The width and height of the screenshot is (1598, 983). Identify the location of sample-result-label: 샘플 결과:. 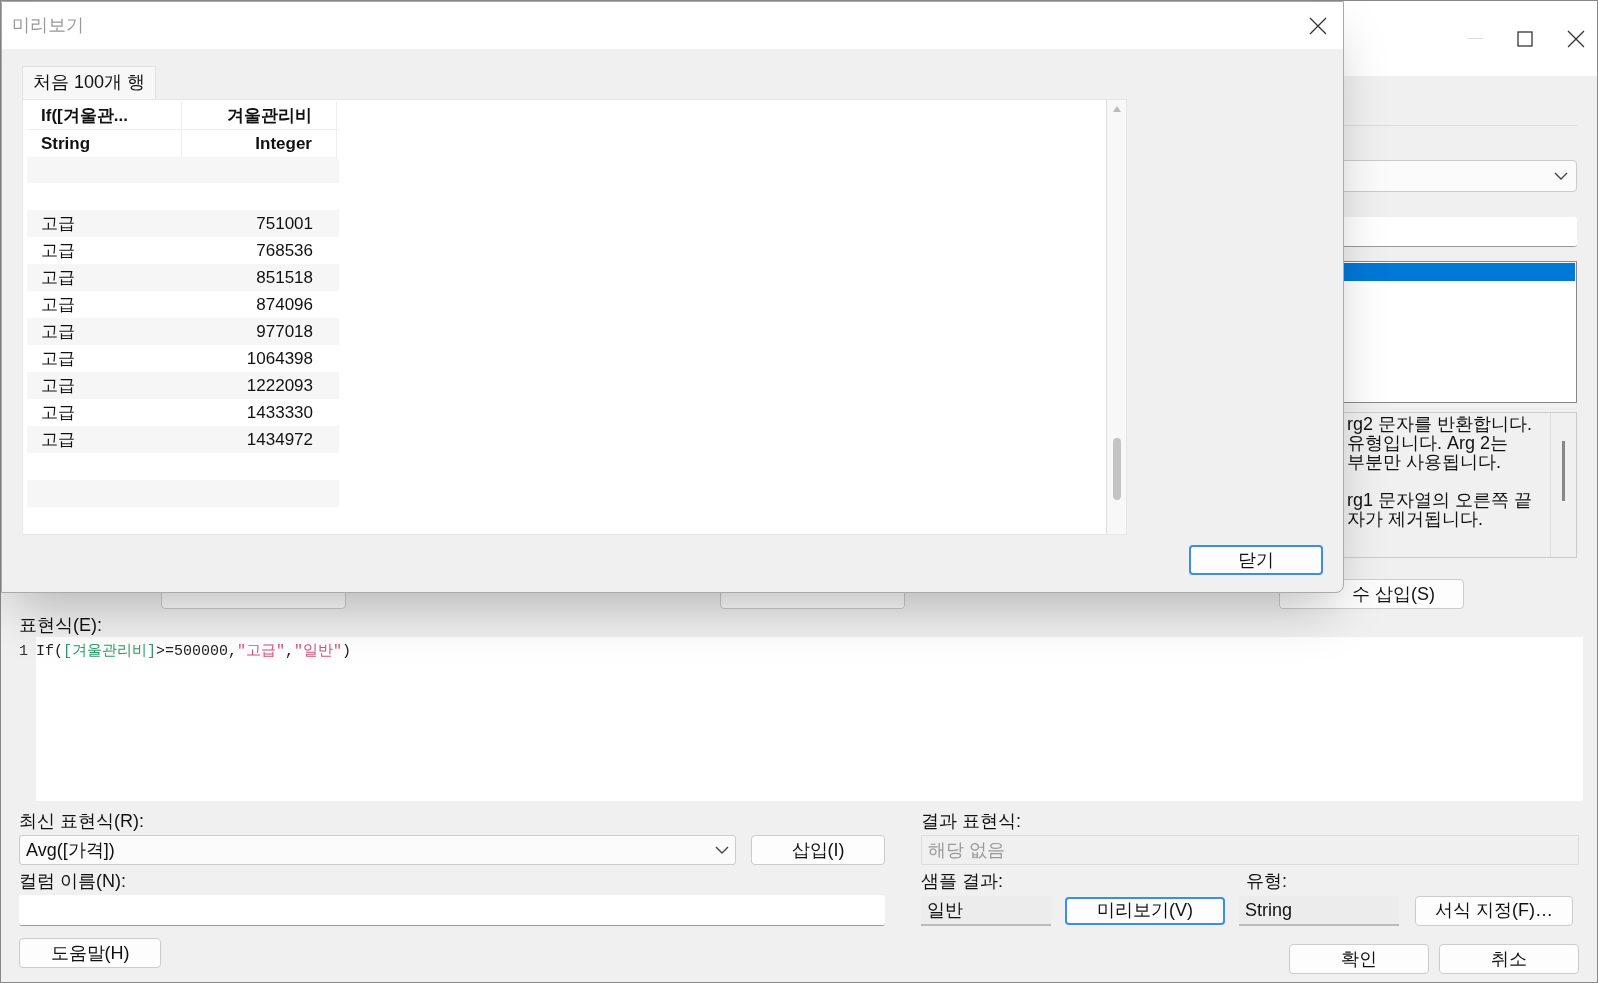
(962, 881).